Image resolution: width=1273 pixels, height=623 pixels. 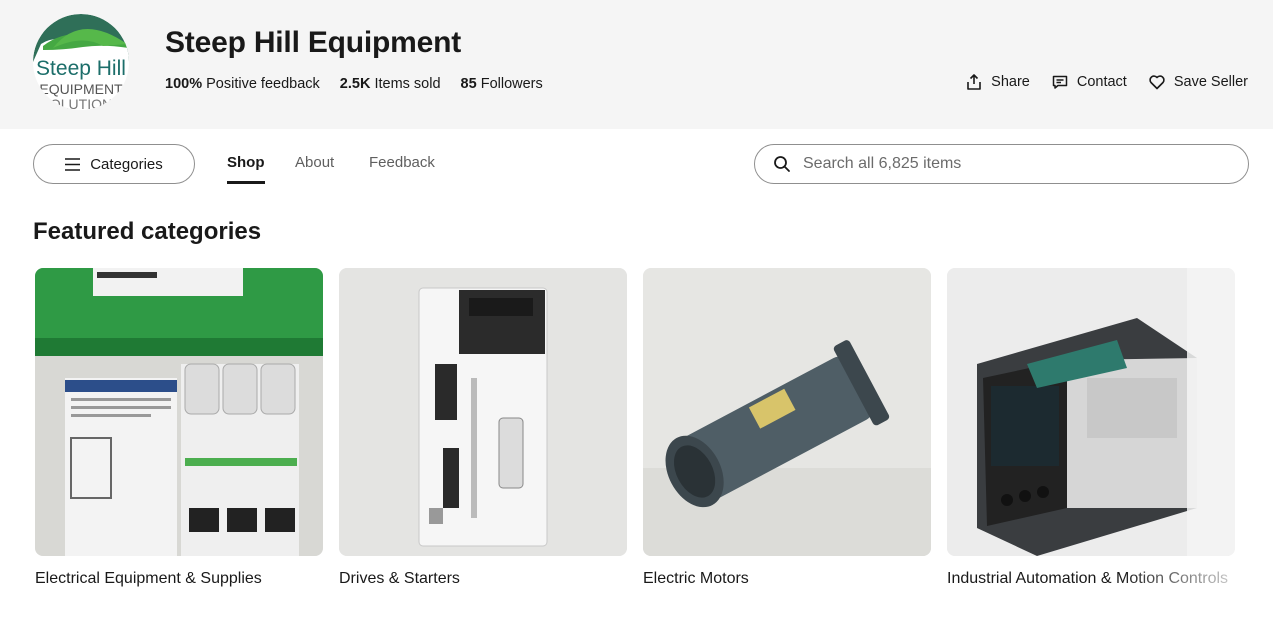 I want to click on svg-text: EQUIPMENT, so click(x=81, y=89).